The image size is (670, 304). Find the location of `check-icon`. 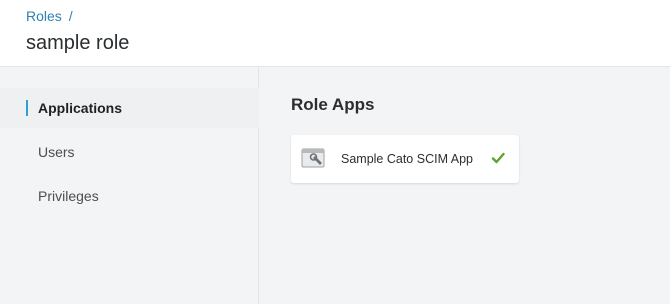

check-icon is located at coordinates (498, 158).